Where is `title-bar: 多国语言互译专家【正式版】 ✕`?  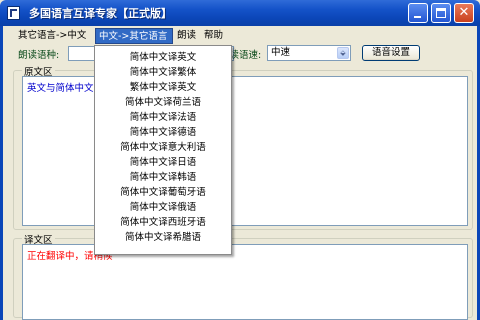
title-bar: 多国语言互译专家【正式版】 ✕ is located at coordinates (240, 13).